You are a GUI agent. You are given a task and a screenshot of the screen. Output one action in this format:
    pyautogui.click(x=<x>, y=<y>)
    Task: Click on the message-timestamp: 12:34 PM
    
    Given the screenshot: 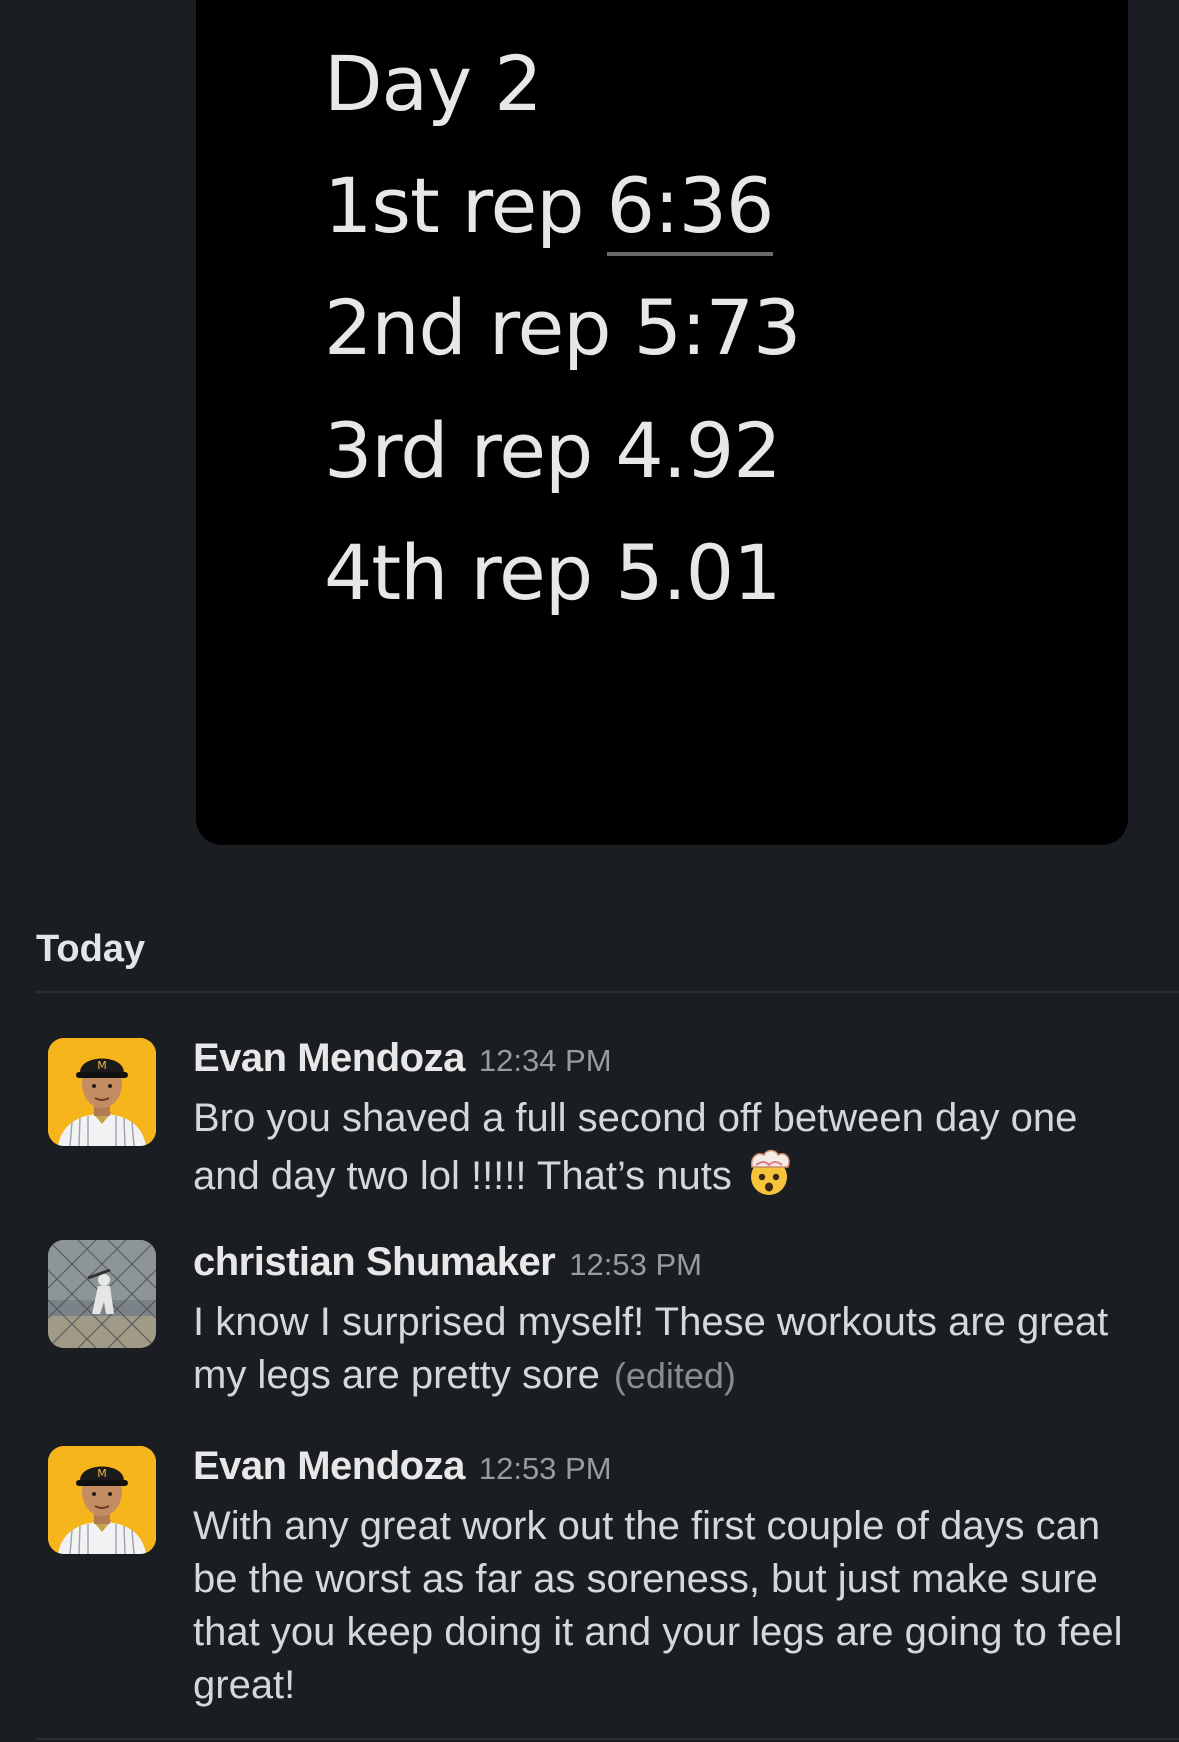 What is the action you would take?
    pyautogui.click(x=545, y=1061)
    